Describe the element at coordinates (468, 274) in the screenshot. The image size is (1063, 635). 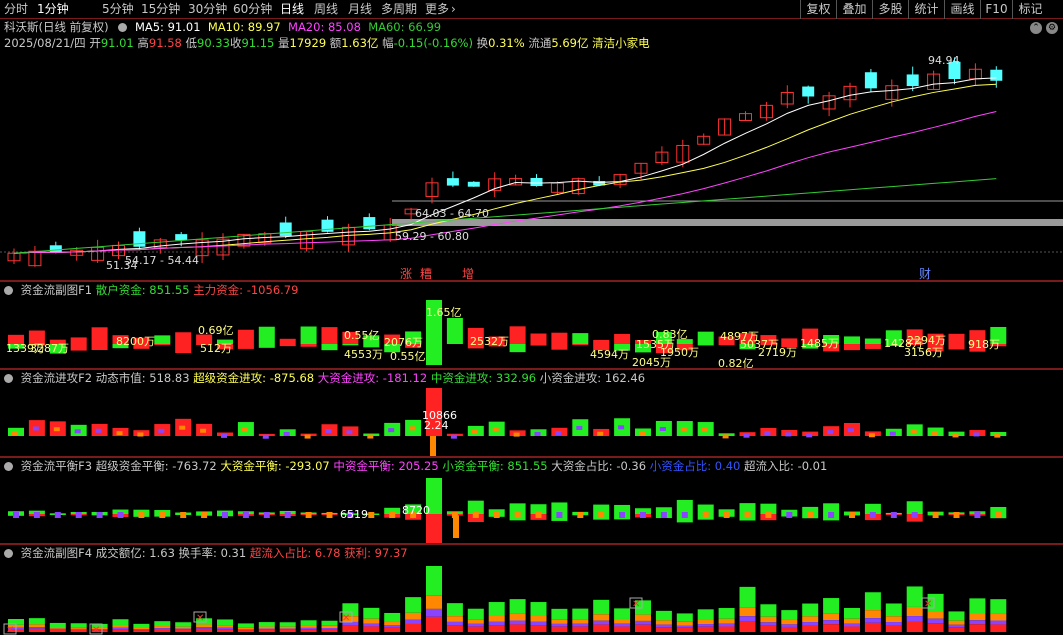
I see `event-marker-increase: 增` at that location.